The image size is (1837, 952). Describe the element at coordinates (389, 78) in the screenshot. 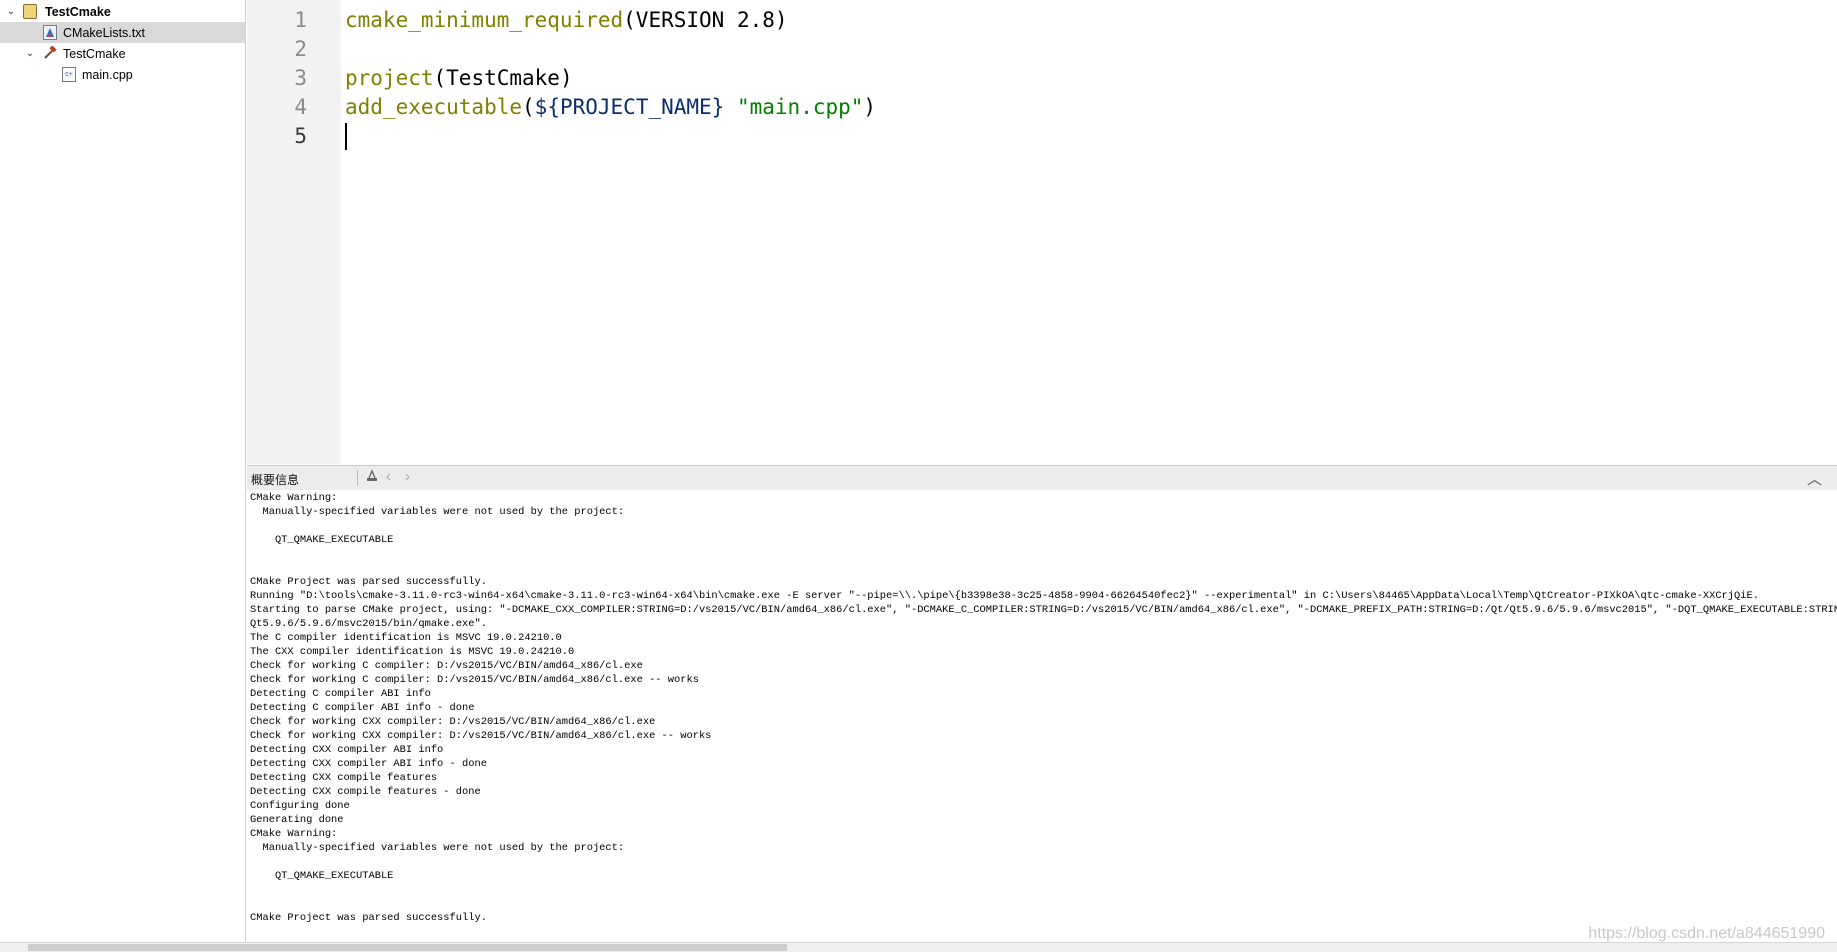

I see `cmake-command: project` at that location.